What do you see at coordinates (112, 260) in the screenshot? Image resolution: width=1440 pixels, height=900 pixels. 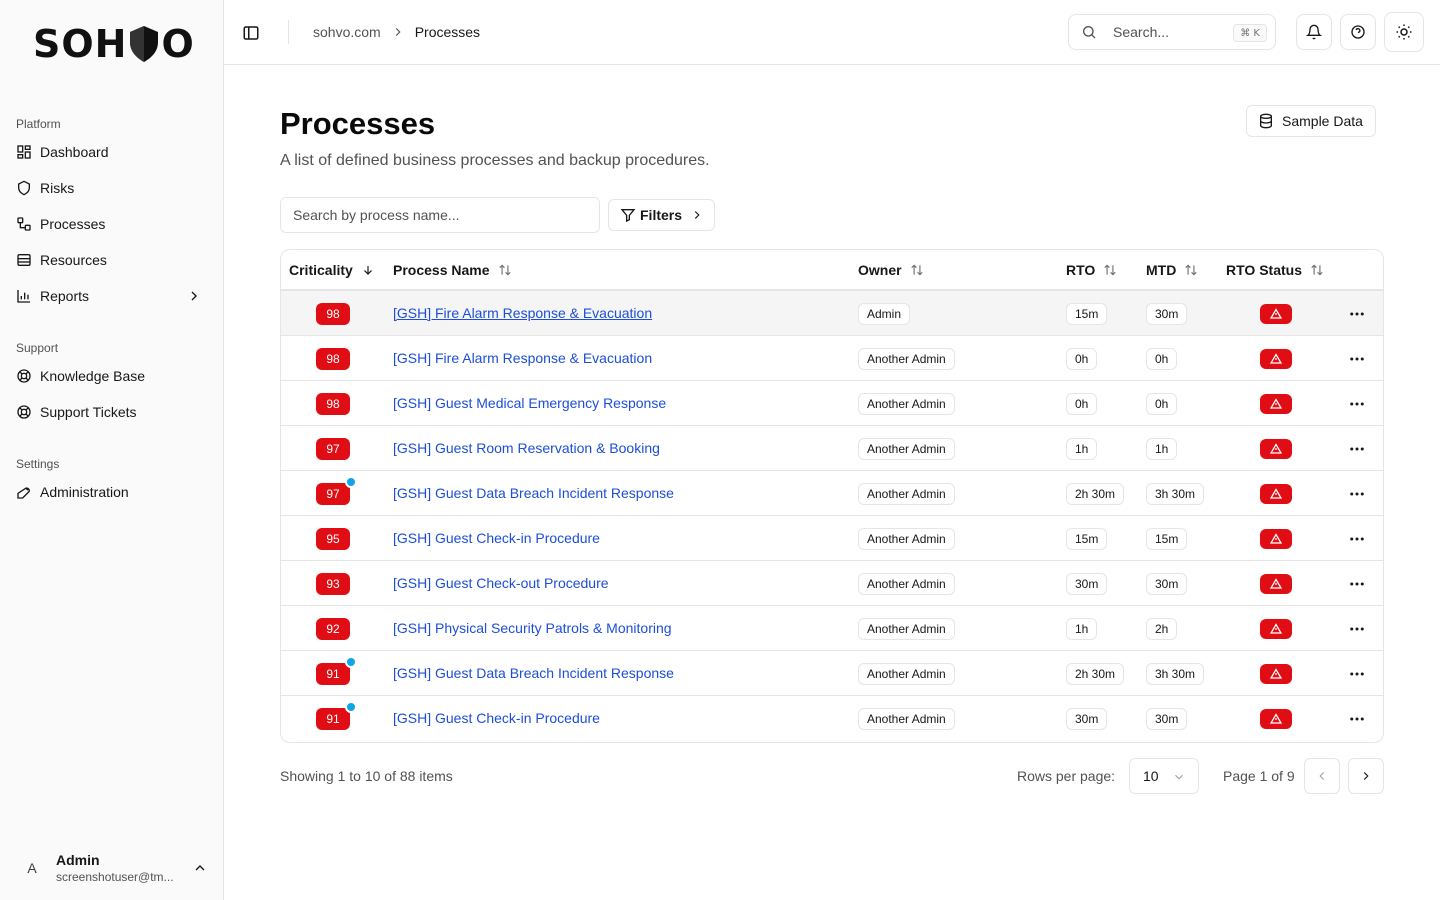 I see `sidebar-item-resources: Resources` at bounding box center [112, 260].